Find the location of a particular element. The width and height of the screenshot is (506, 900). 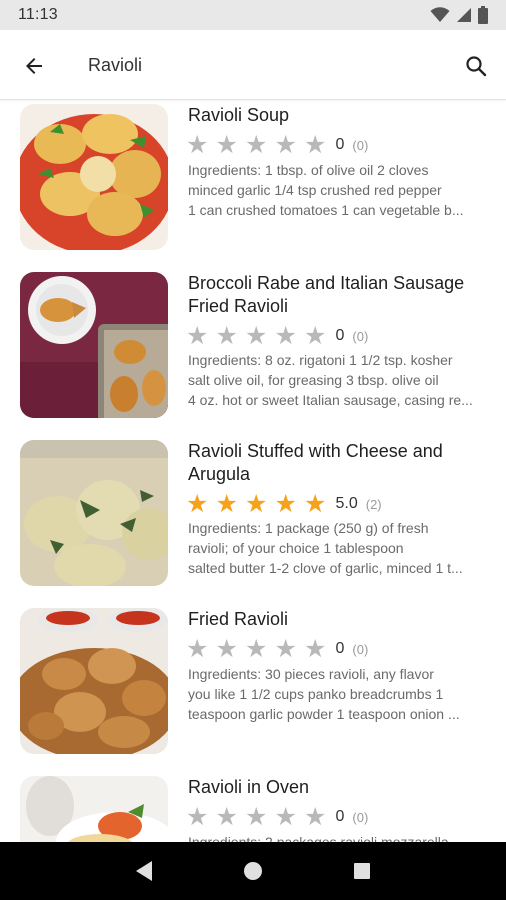

recipe-title: Ravioli in Oven is located at coordinates (341, 787).